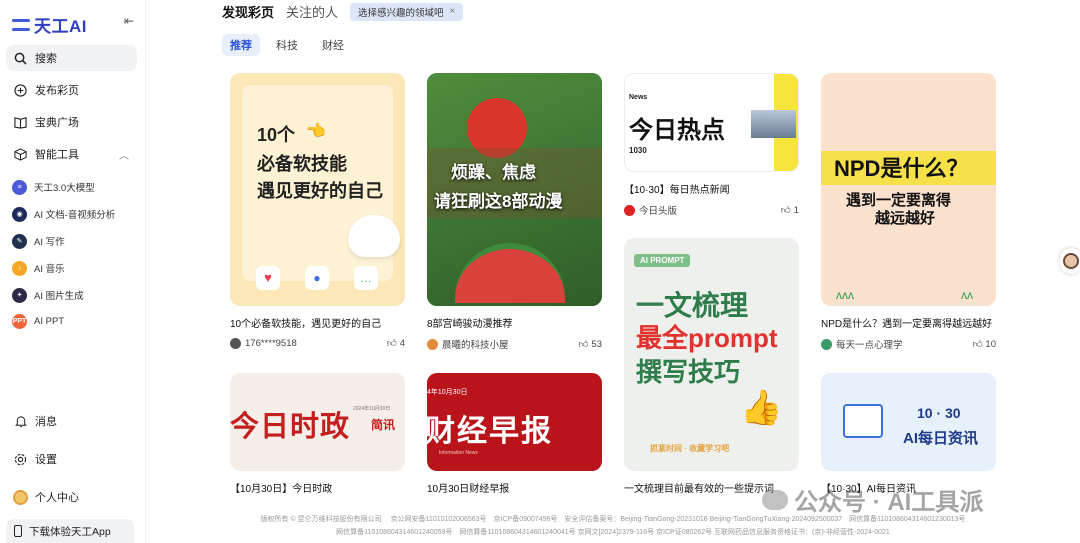 This screenshot has height=543, width=1080. Describe the element at coordinates (248, 11) in the screenshot. I see `tab-discover: 发现彩页` at that location.